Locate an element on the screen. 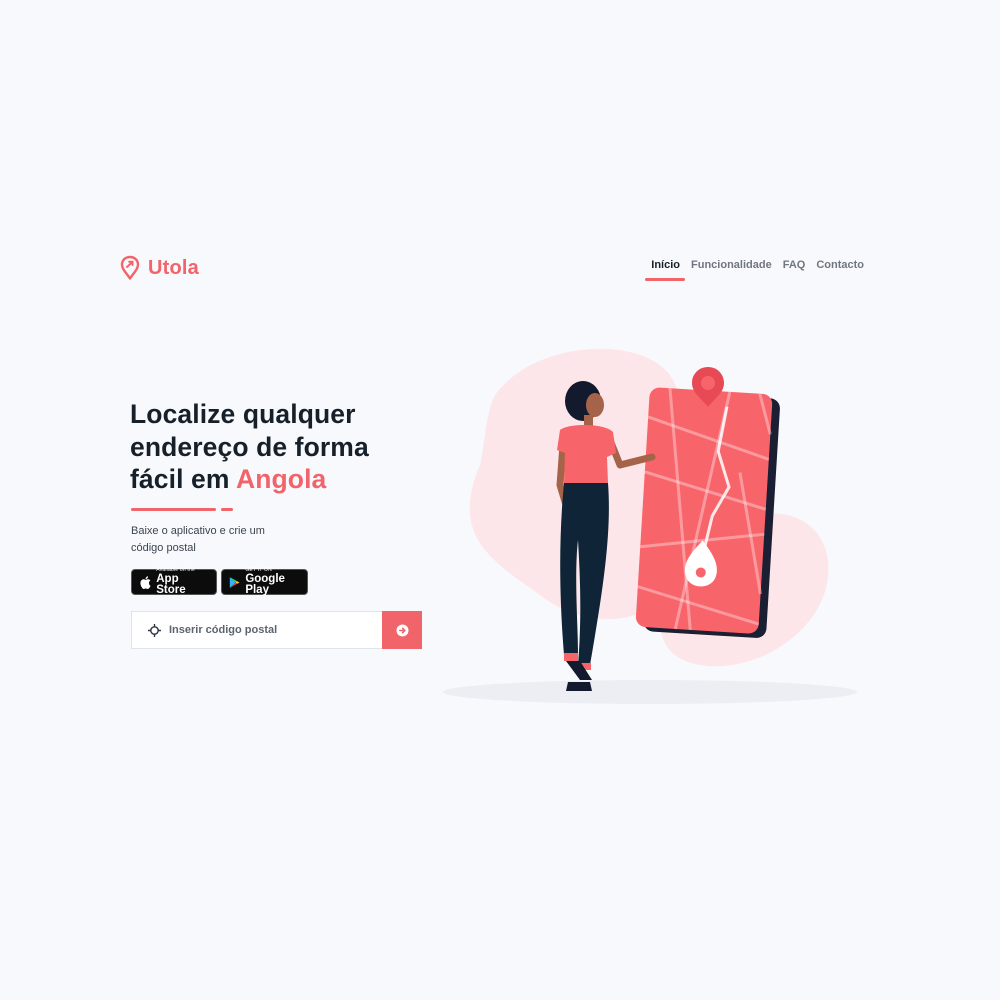  hero-title-accent: Angola is located at coordinates (281, 479).